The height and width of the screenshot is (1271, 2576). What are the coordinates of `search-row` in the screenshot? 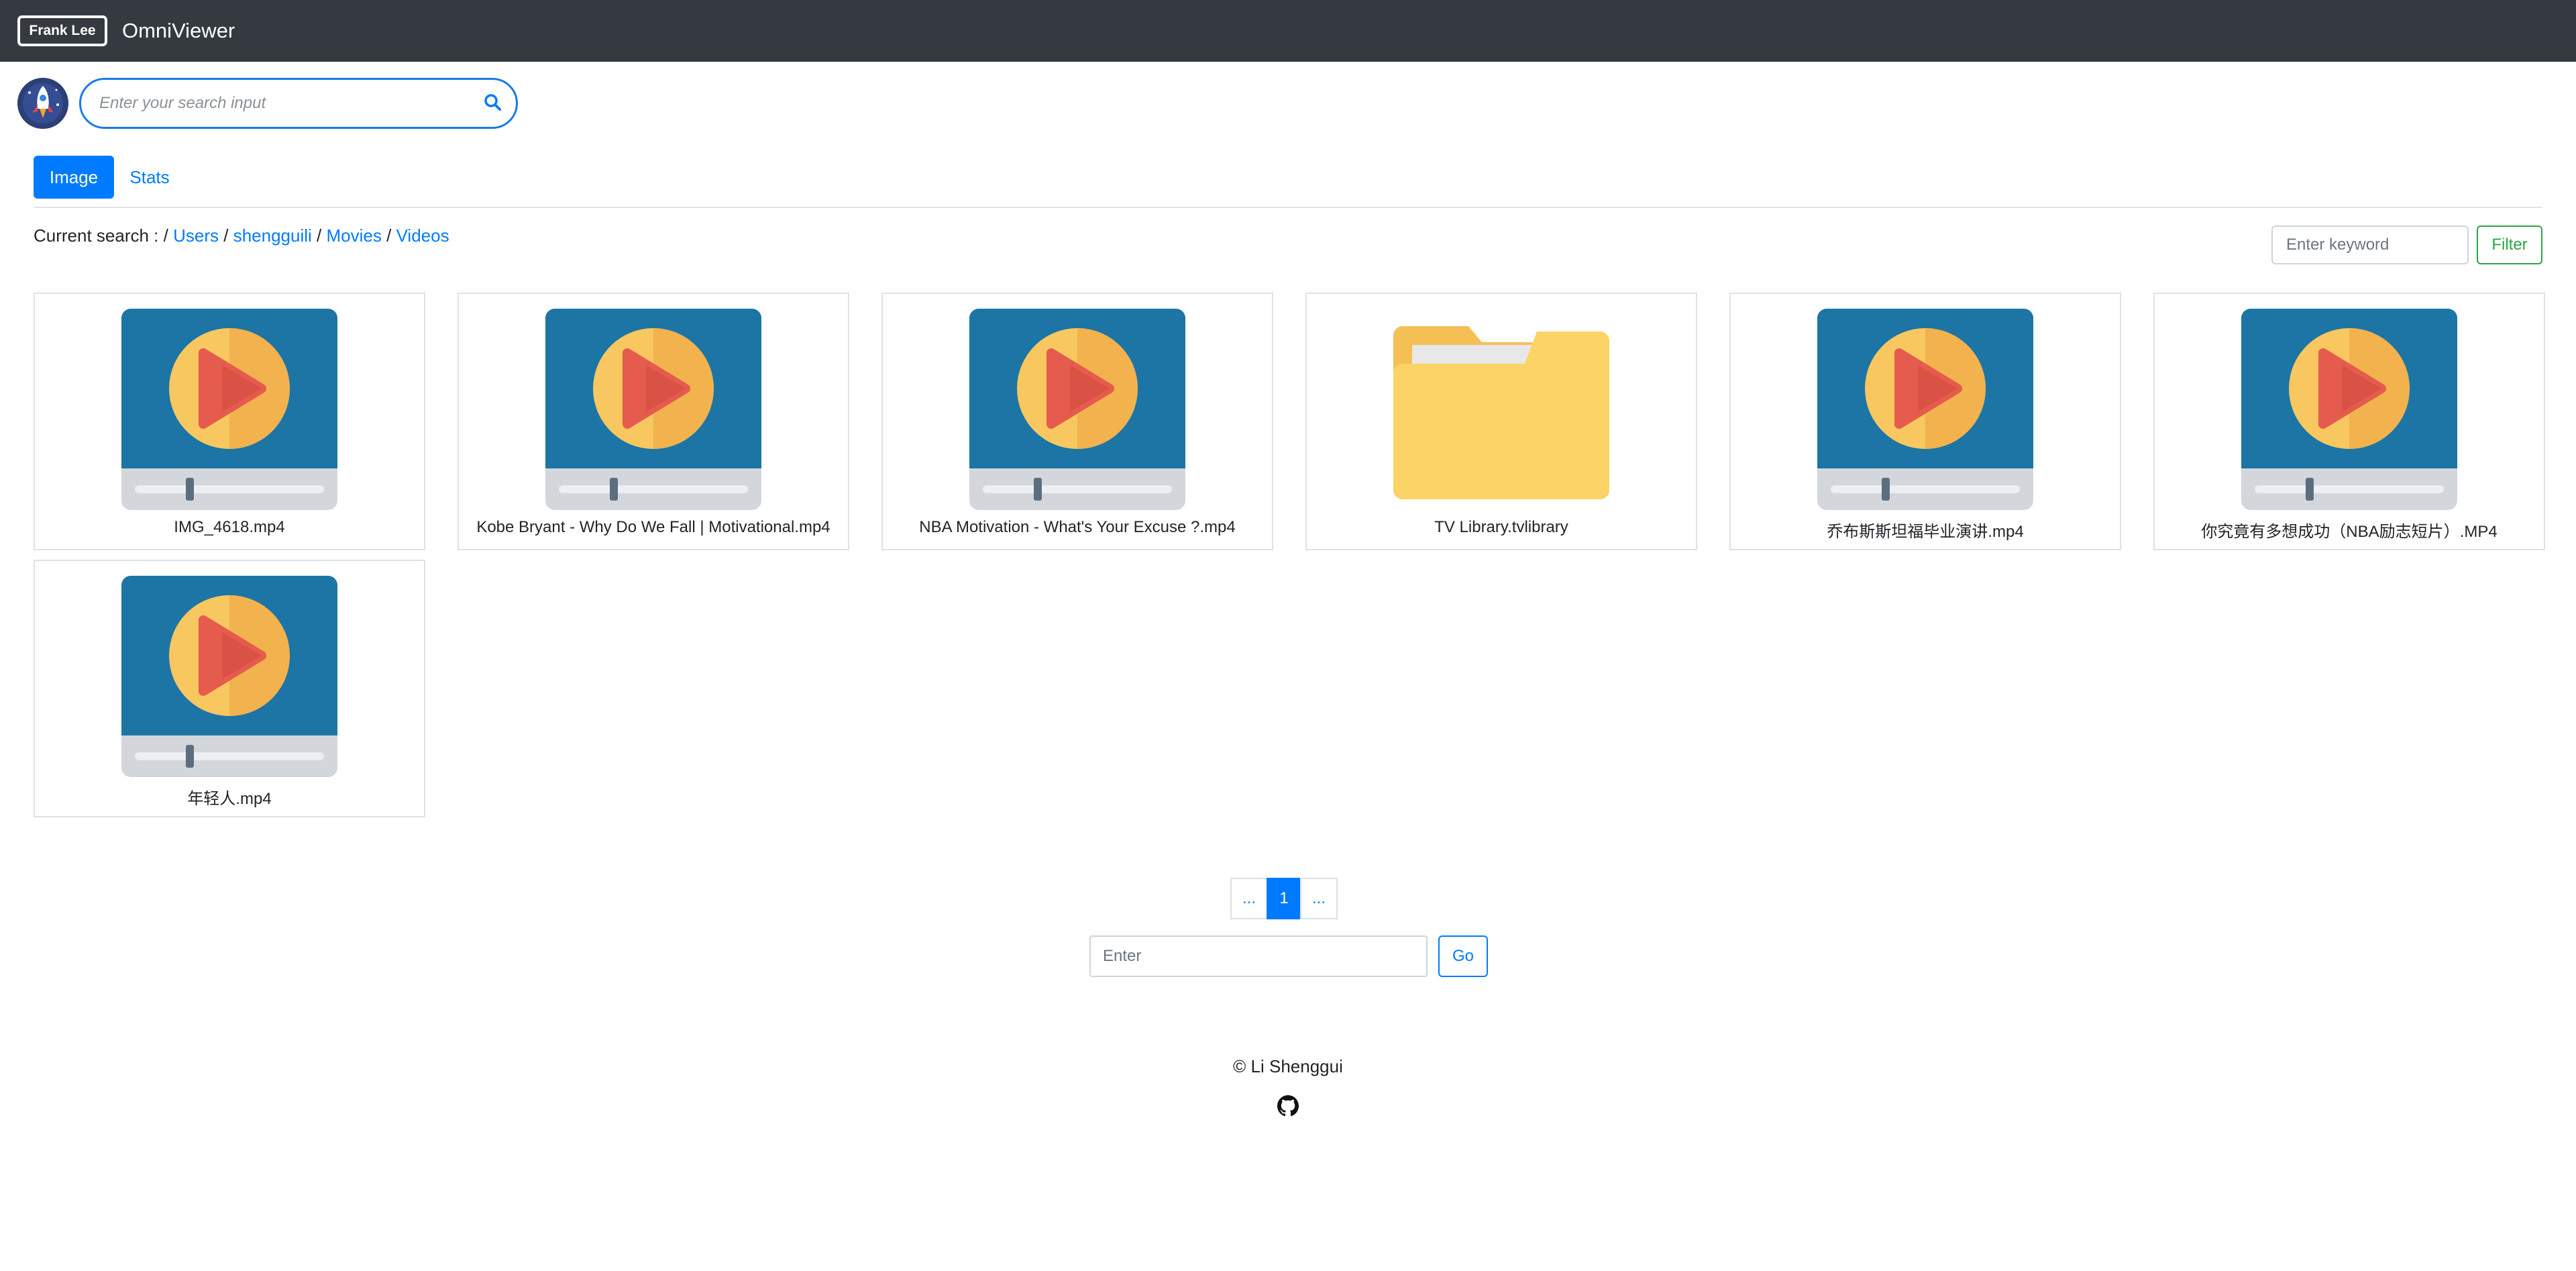 It's located at (267, 104).